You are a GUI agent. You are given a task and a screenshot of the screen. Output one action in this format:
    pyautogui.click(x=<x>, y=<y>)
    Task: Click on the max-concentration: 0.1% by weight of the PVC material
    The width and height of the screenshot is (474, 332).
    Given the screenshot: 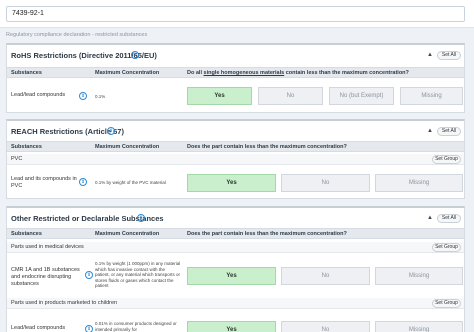 What is the action you would take?
    pyautogui.click(x=130, y=182)
    